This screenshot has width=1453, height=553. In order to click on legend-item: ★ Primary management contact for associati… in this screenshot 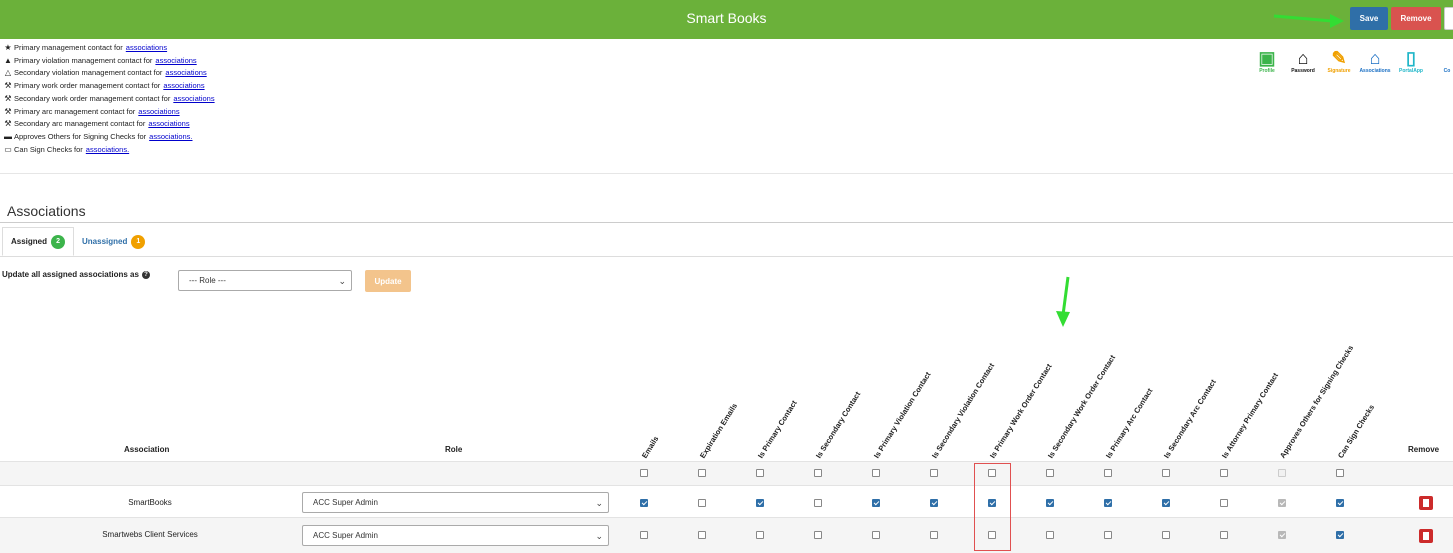, I will do `click(108, 48)`.